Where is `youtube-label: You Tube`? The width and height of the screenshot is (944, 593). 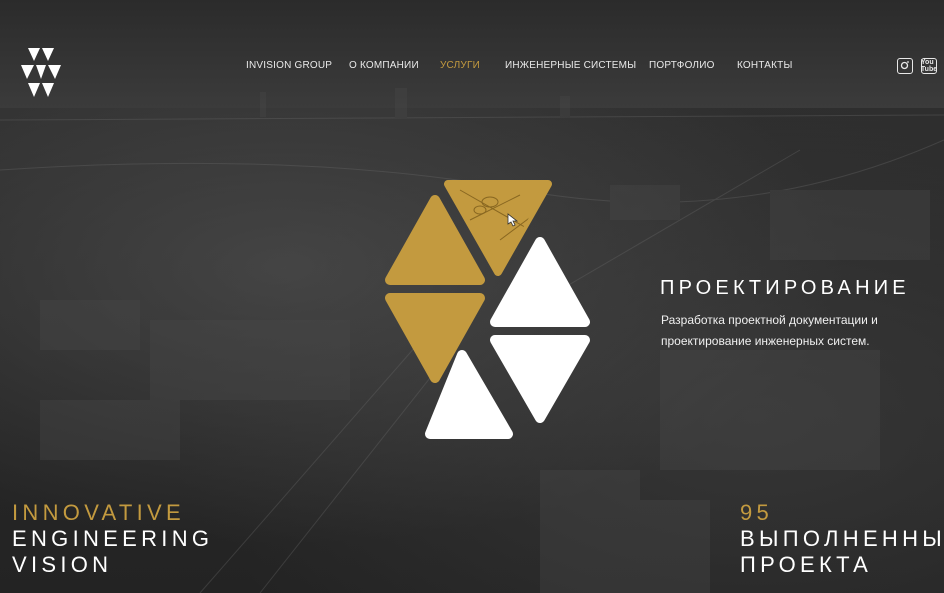 youtube-label: You Tube is located at coordinates (929, 66).